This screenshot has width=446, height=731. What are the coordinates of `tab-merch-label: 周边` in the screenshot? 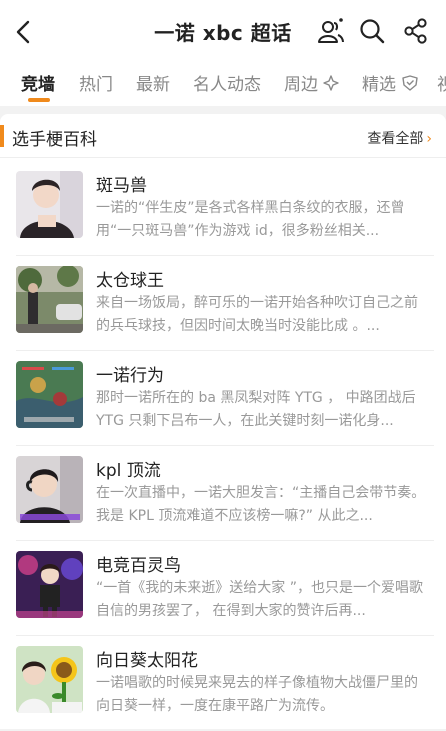 It's located at (301, 85).